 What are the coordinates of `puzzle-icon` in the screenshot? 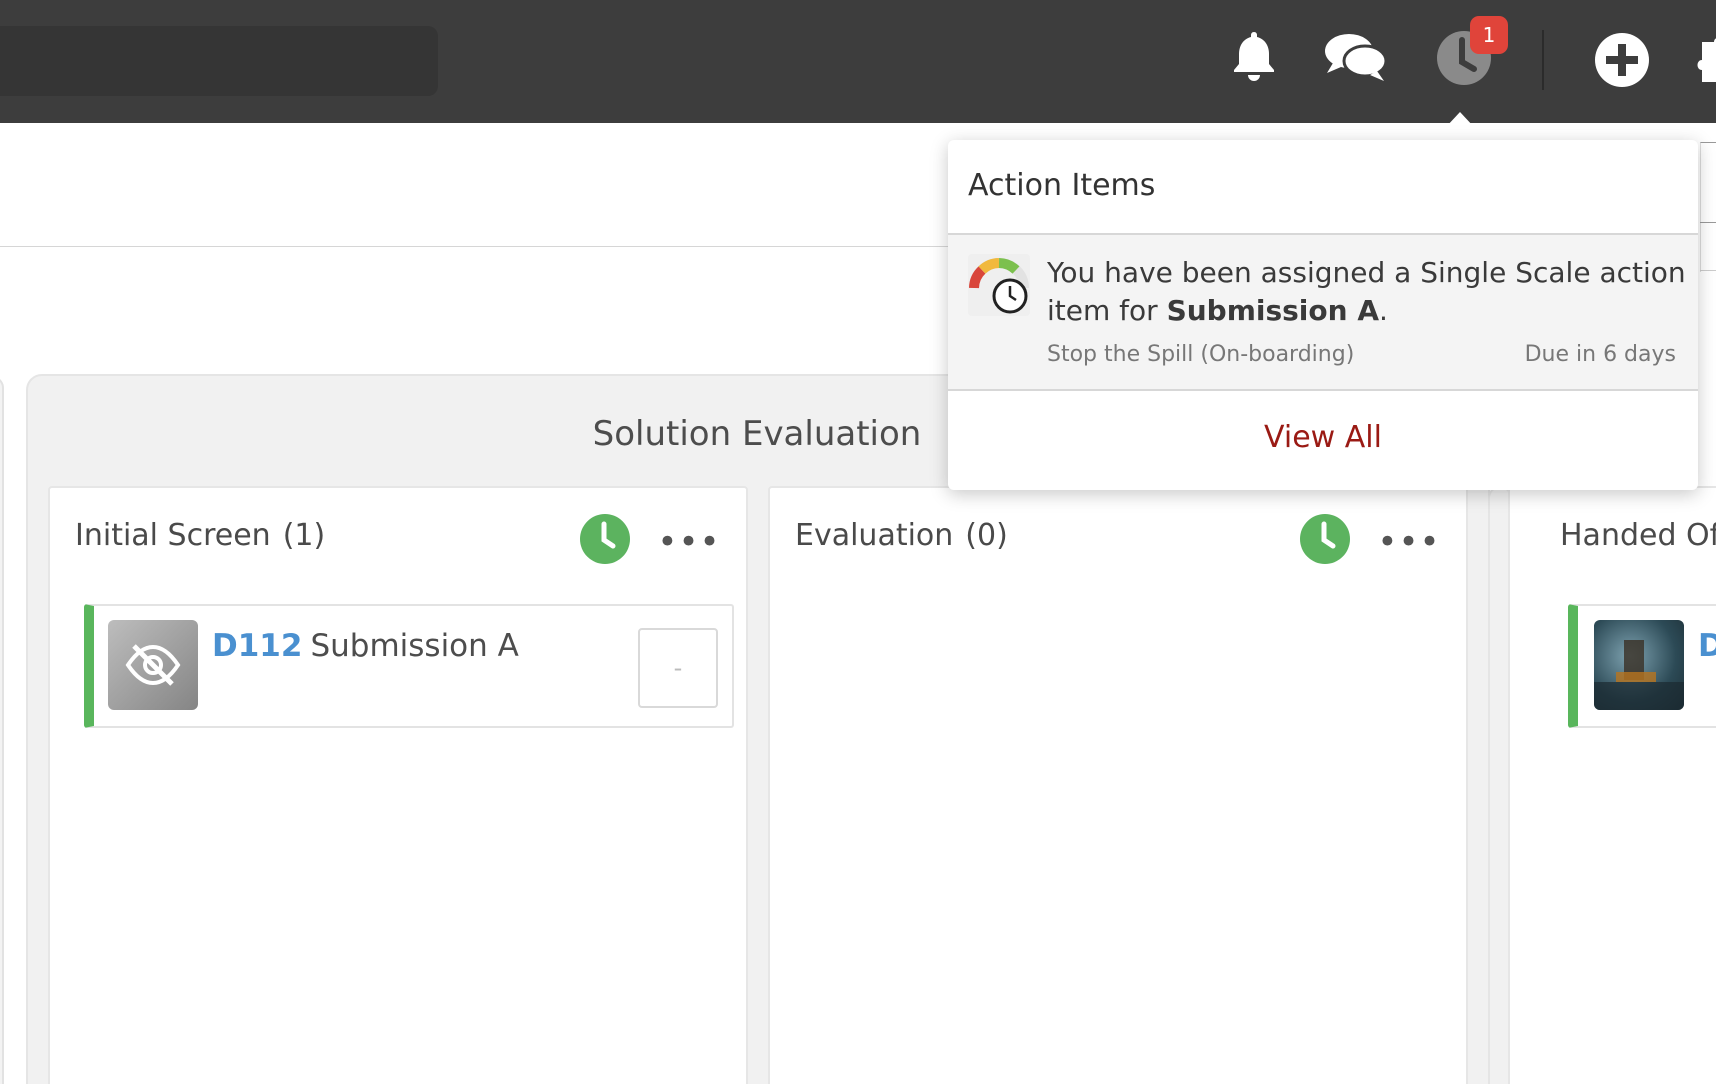 It's located at (1703, 59).